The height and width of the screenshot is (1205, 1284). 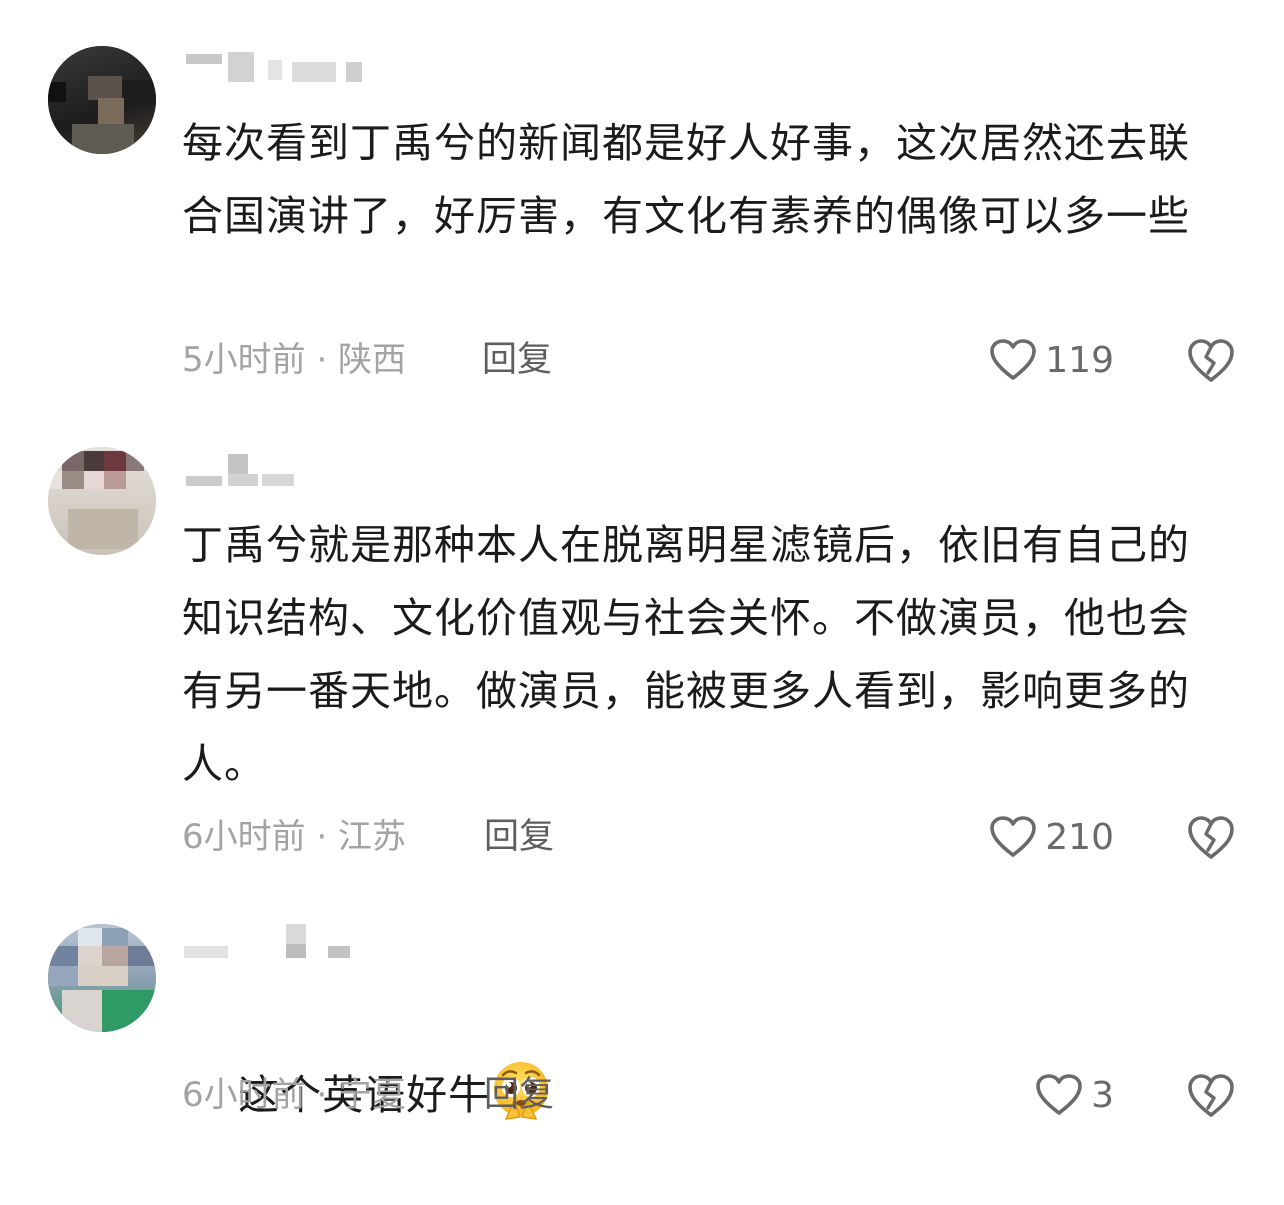 I want to click on comment-time-location: 6小时前 · 宁夏, so click(x=294, y=1095).